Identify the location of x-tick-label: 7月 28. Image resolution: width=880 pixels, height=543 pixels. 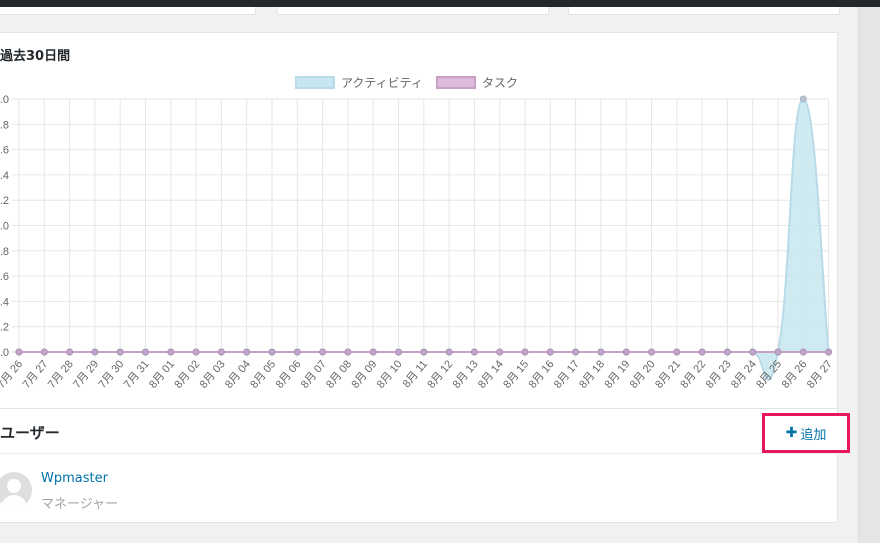
(61, 374).